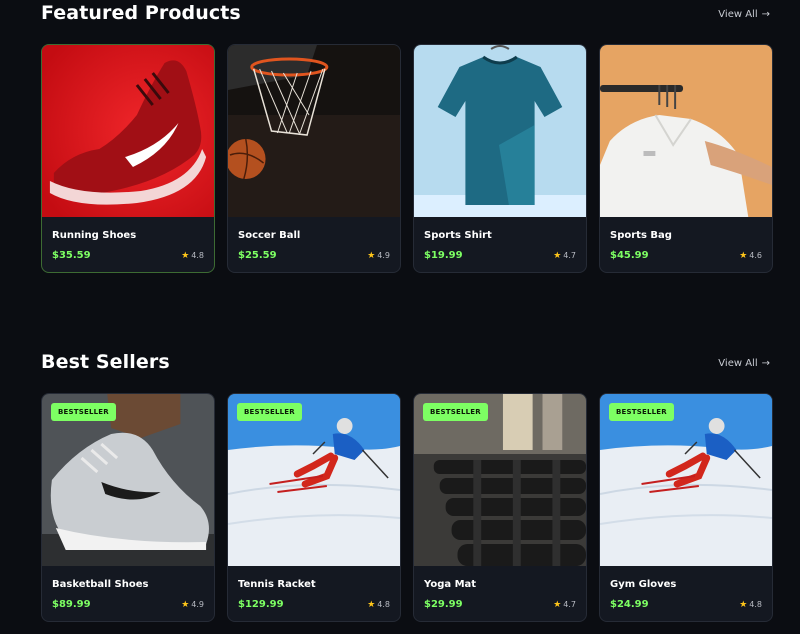 The image size is (800, 634). I want to click on product-name: Yoga Mat, so click(450, 584).